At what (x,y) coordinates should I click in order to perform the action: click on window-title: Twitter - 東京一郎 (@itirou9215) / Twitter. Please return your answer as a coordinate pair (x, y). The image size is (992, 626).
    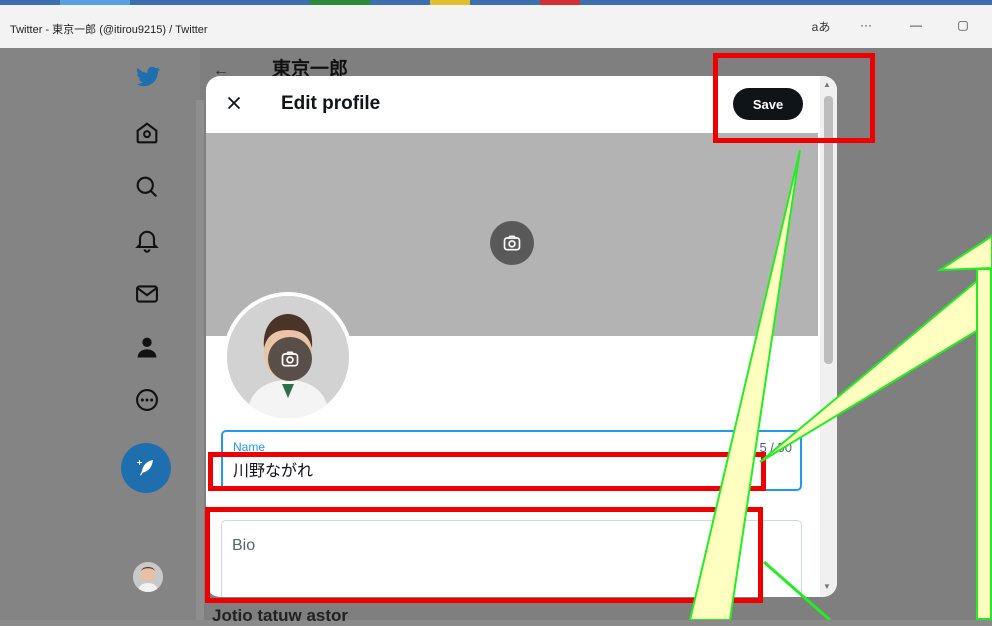
    Looking at the image, I should click on (109, 30).